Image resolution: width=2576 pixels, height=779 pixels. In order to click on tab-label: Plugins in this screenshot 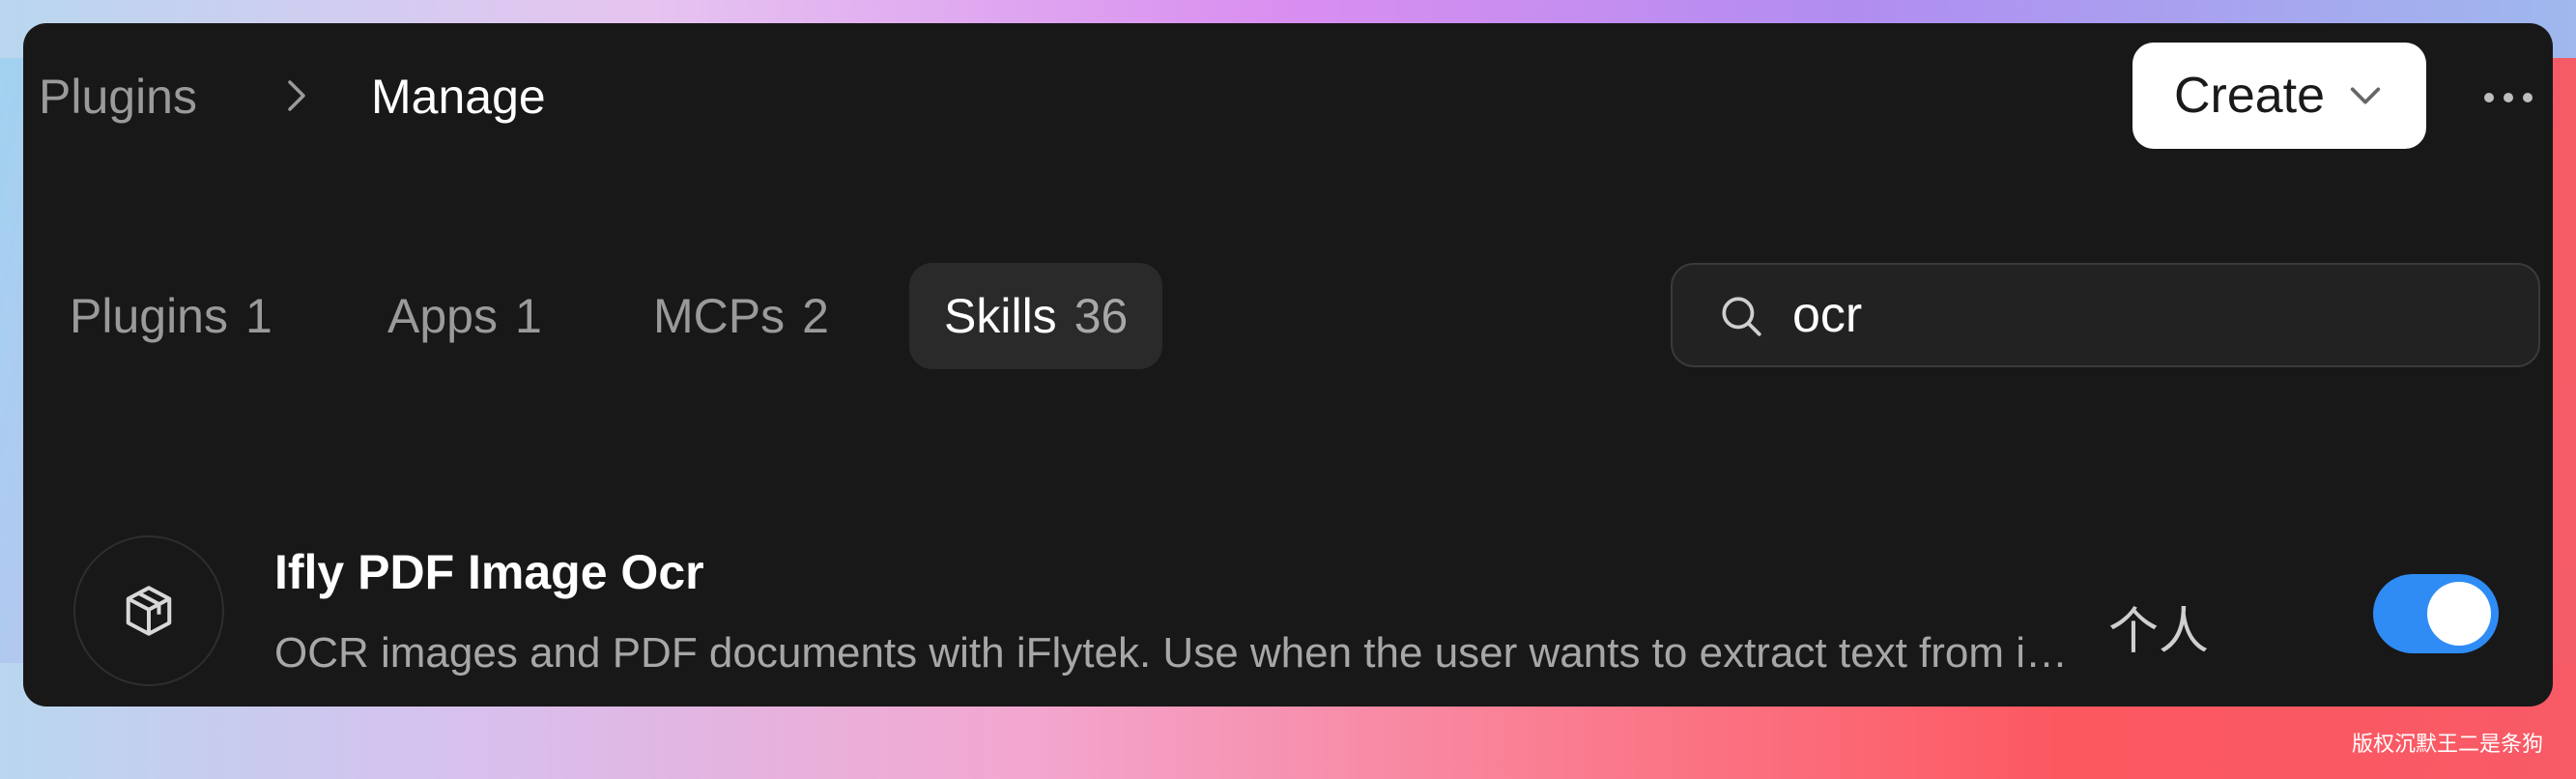, I will do `click(149, 316)`.